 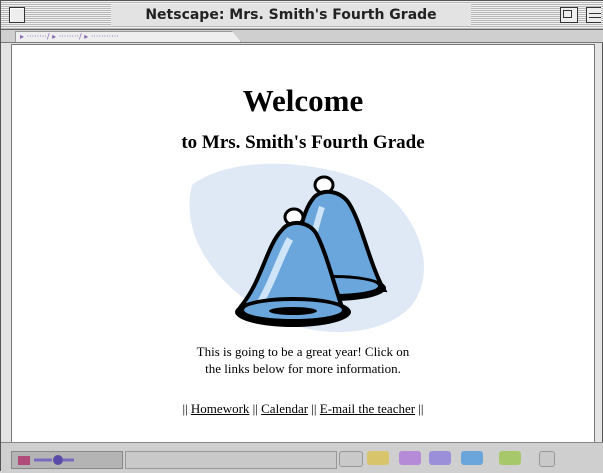 I want to click on title-bar: Netscape: Mrs. Smith's Fourth Grade, so click(x=302, y=15).